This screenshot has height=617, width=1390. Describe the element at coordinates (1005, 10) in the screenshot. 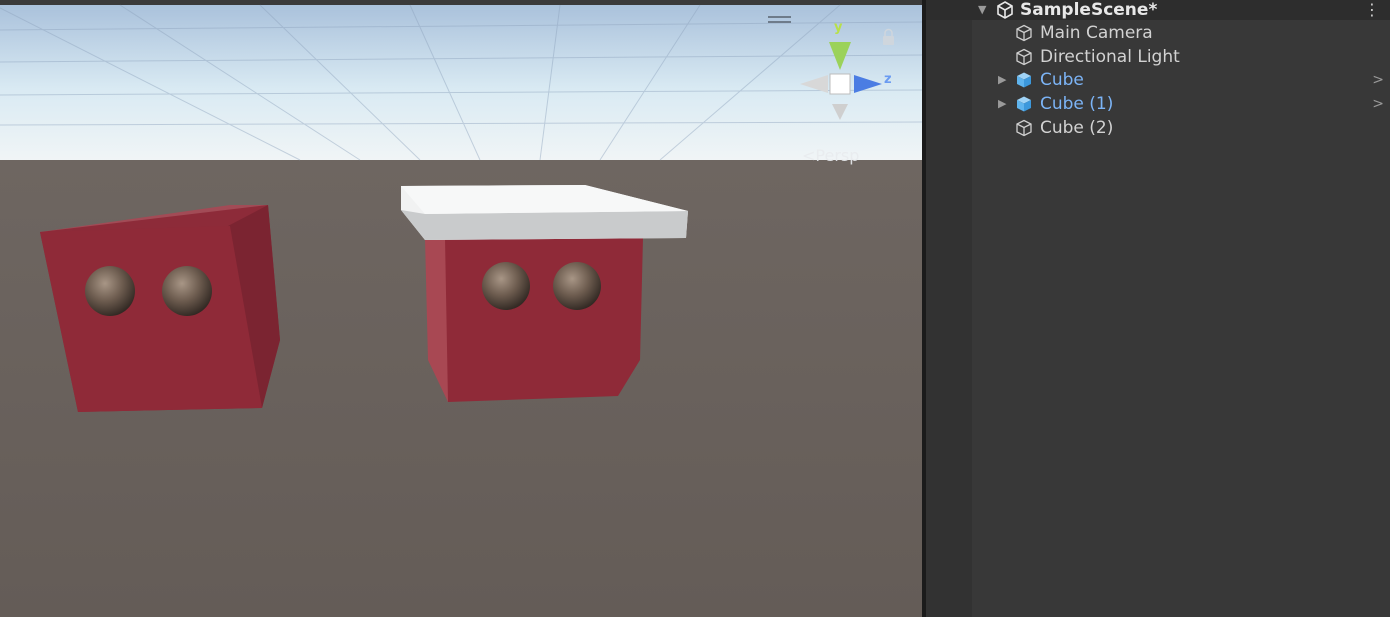

I see `unity-scene-icon` at that location.